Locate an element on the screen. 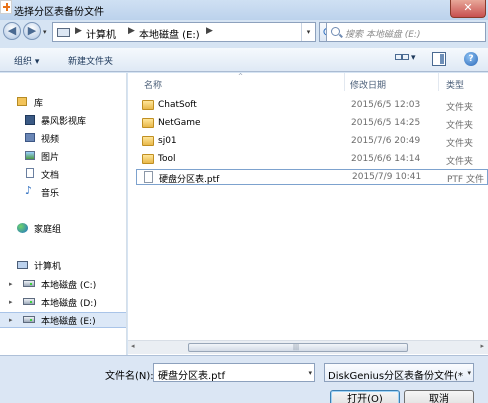 The image size is (488, 403). app-icon is located at coordinates (6, 7).